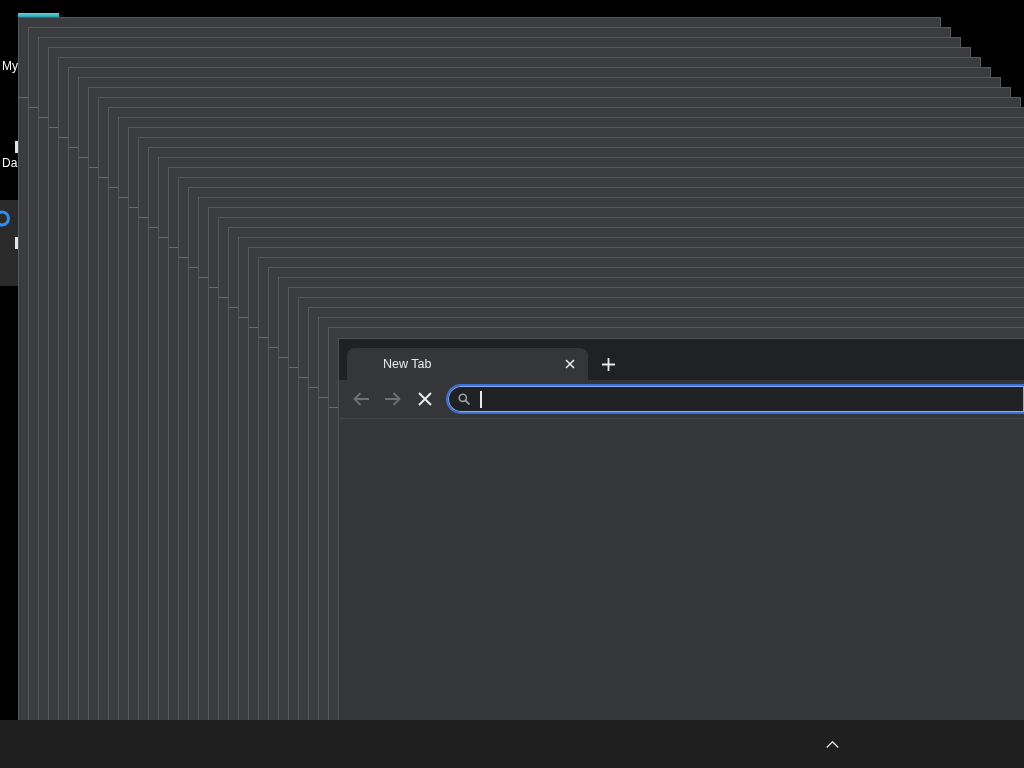  I want to click on caret-up-icon, so click(832, 744).